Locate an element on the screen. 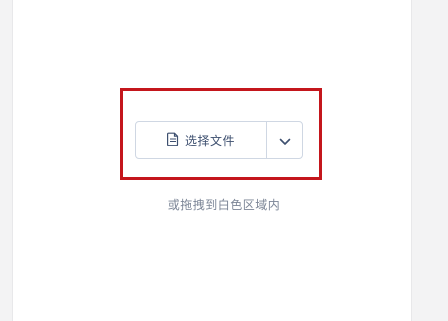 This screenshot has height=321, width=448. choose-file-label: 选择文件 is located at coordinates (209, 140).